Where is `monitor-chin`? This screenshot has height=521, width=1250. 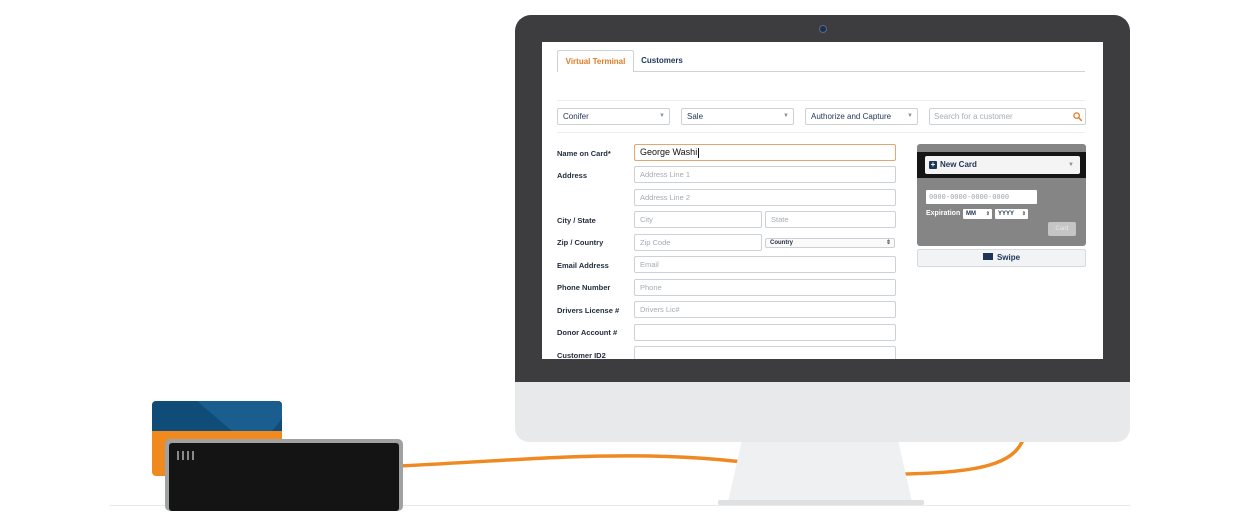
monitor-chin is located at coordinates (822, 412).